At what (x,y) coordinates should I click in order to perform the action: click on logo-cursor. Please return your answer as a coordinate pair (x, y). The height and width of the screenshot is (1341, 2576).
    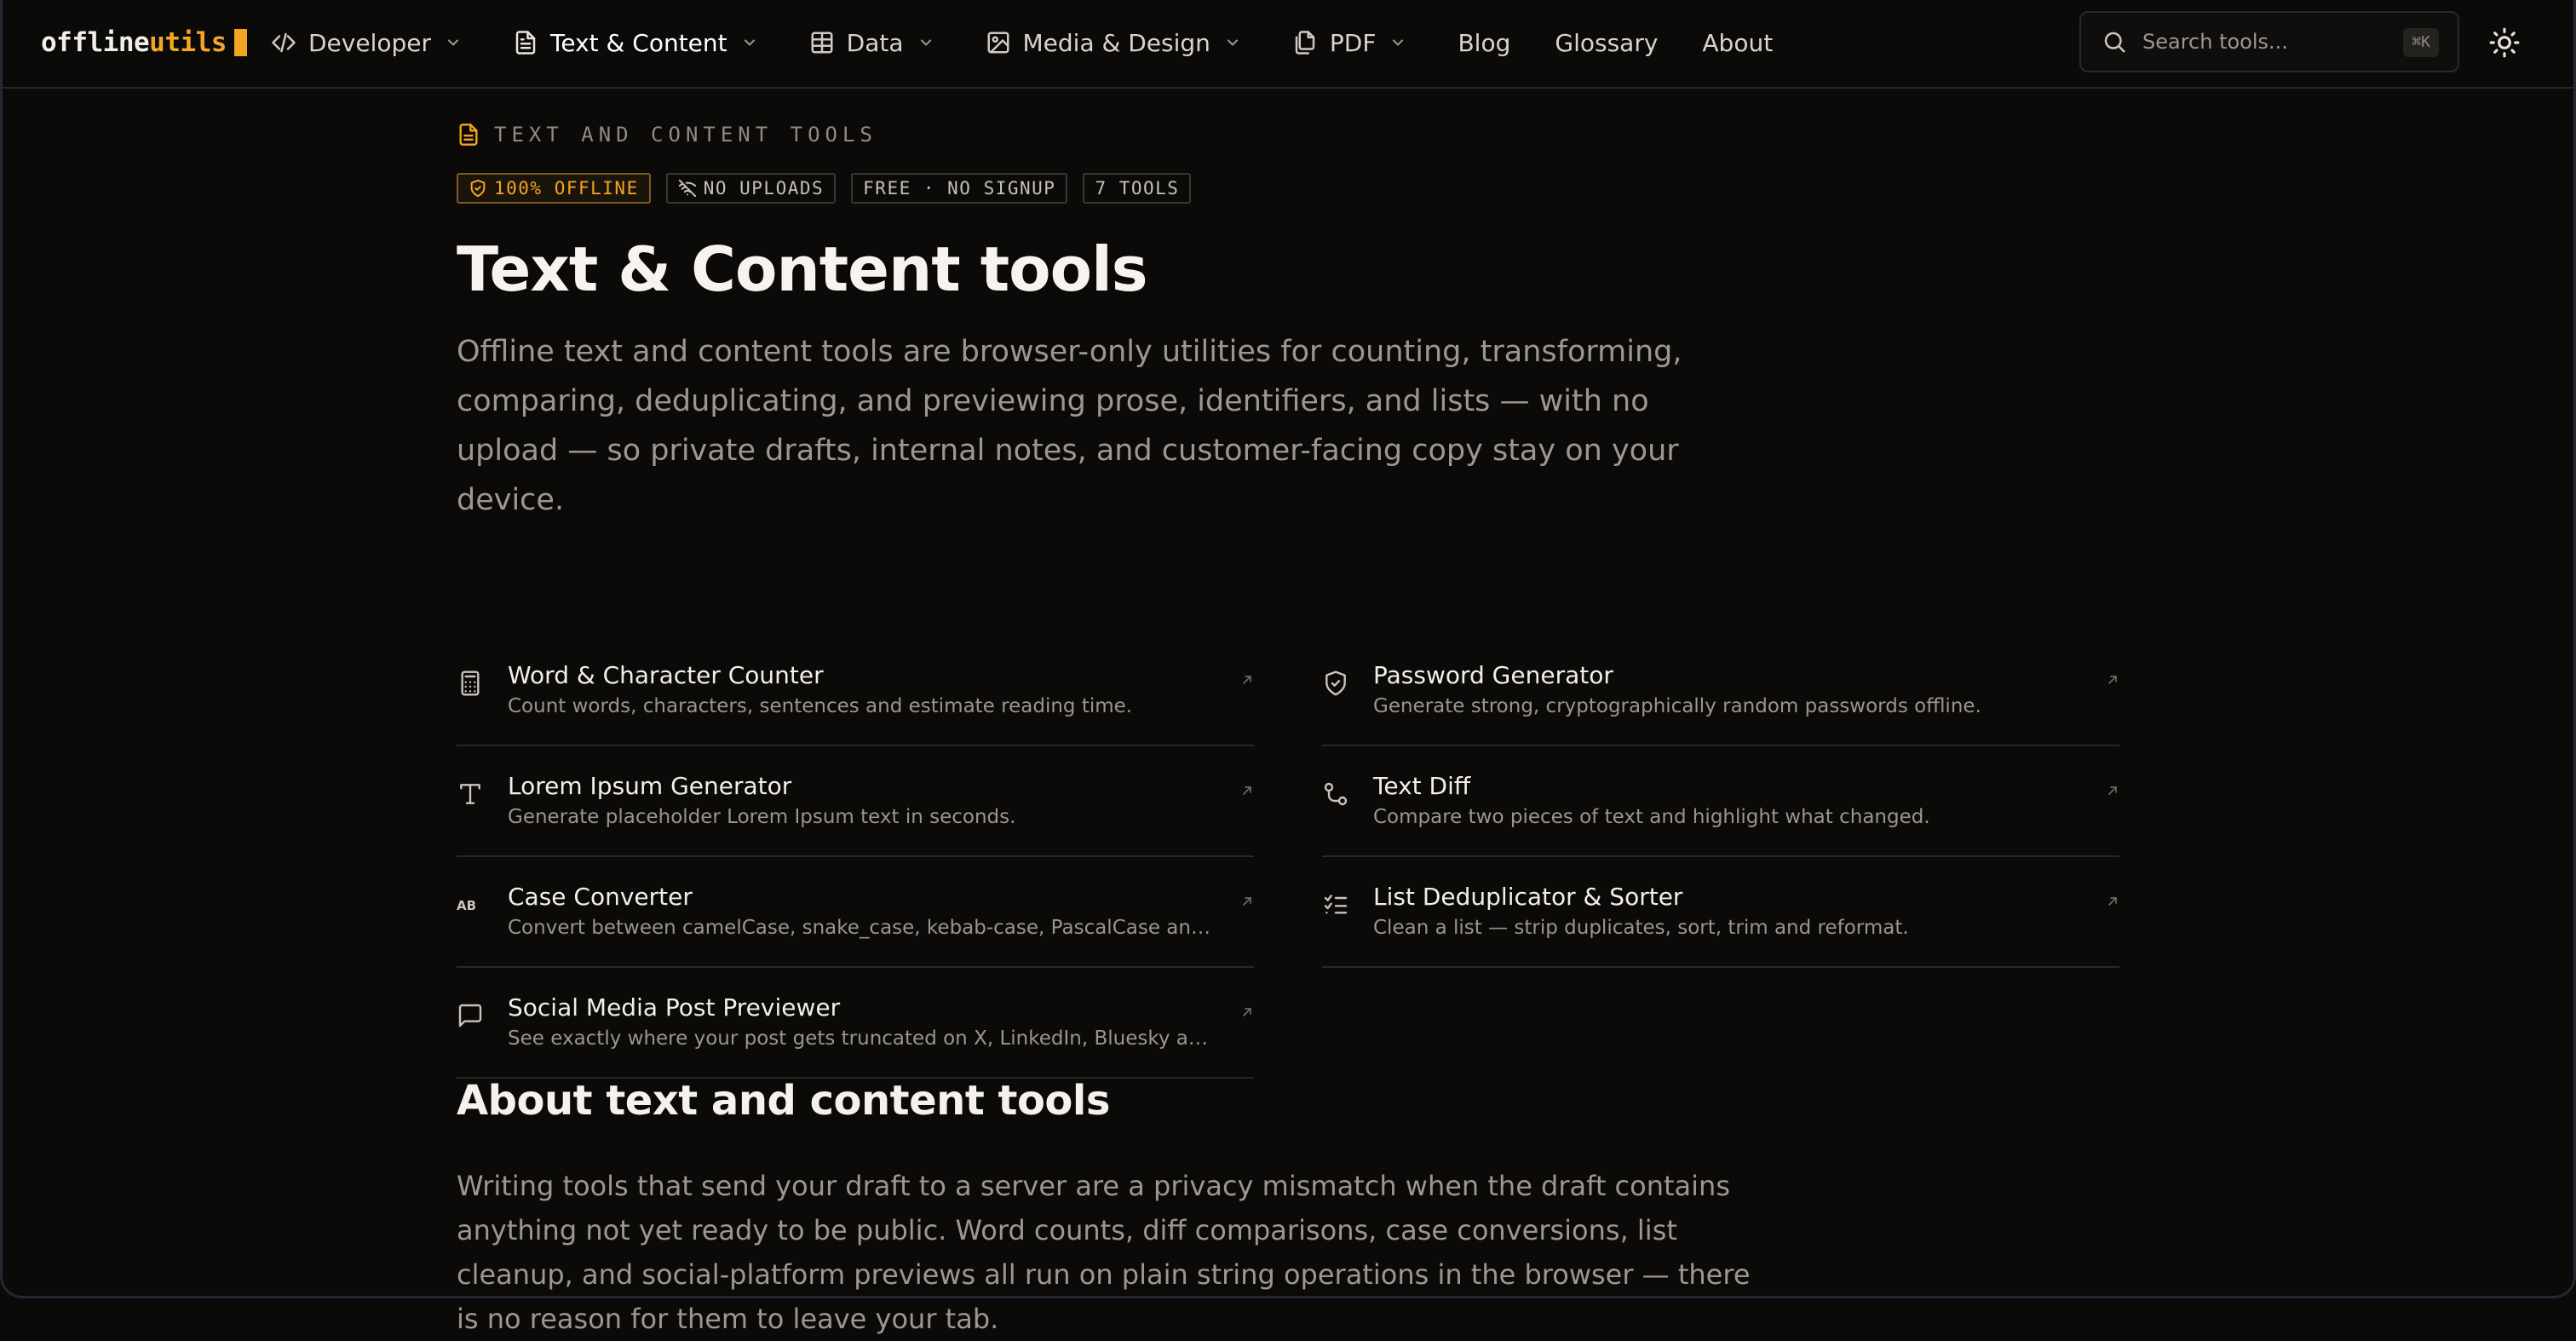
    Looking at the image, I should click on (240, 43).